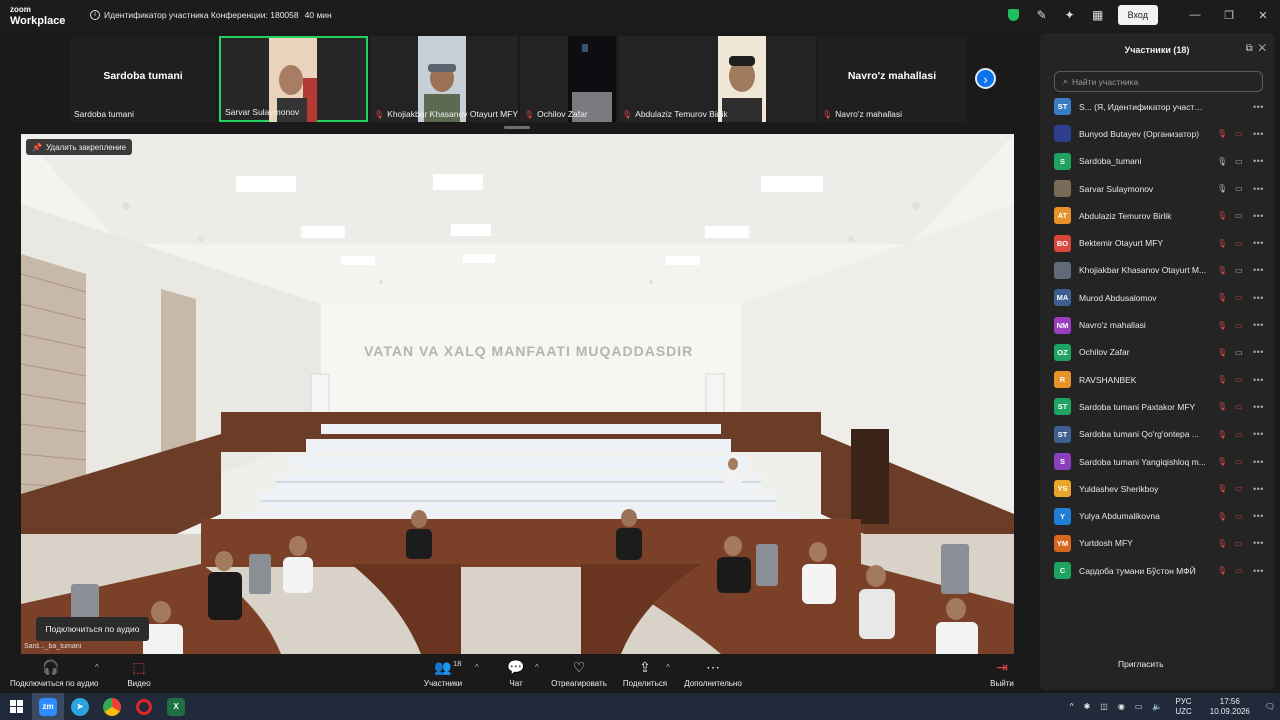  I want to click on participant-row: ST Sardoba tumani Paxtakor MFY 🎙 ▭ •••, so click(1157, 406).